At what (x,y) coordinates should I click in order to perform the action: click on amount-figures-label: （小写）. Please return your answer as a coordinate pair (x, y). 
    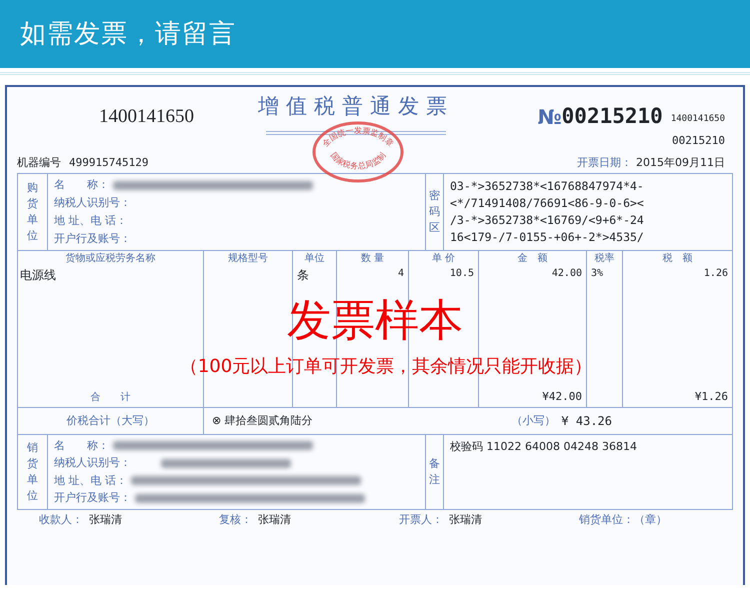
    Looking at the image, I should click on (533, 420).